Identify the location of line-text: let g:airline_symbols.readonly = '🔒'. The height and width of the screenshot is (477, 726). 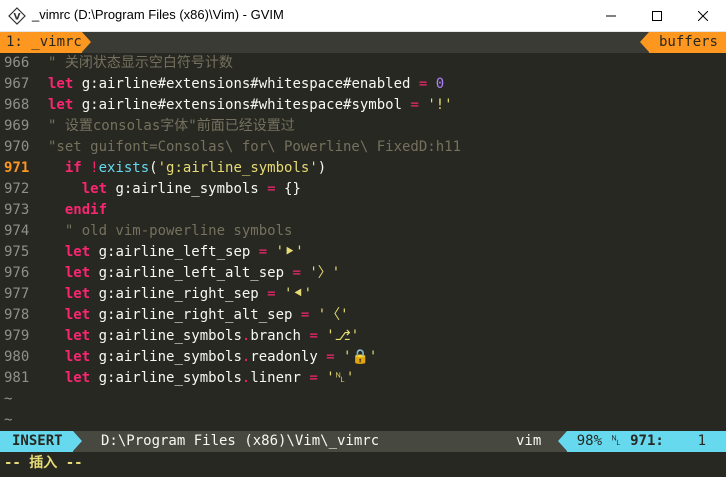
(212, 357).